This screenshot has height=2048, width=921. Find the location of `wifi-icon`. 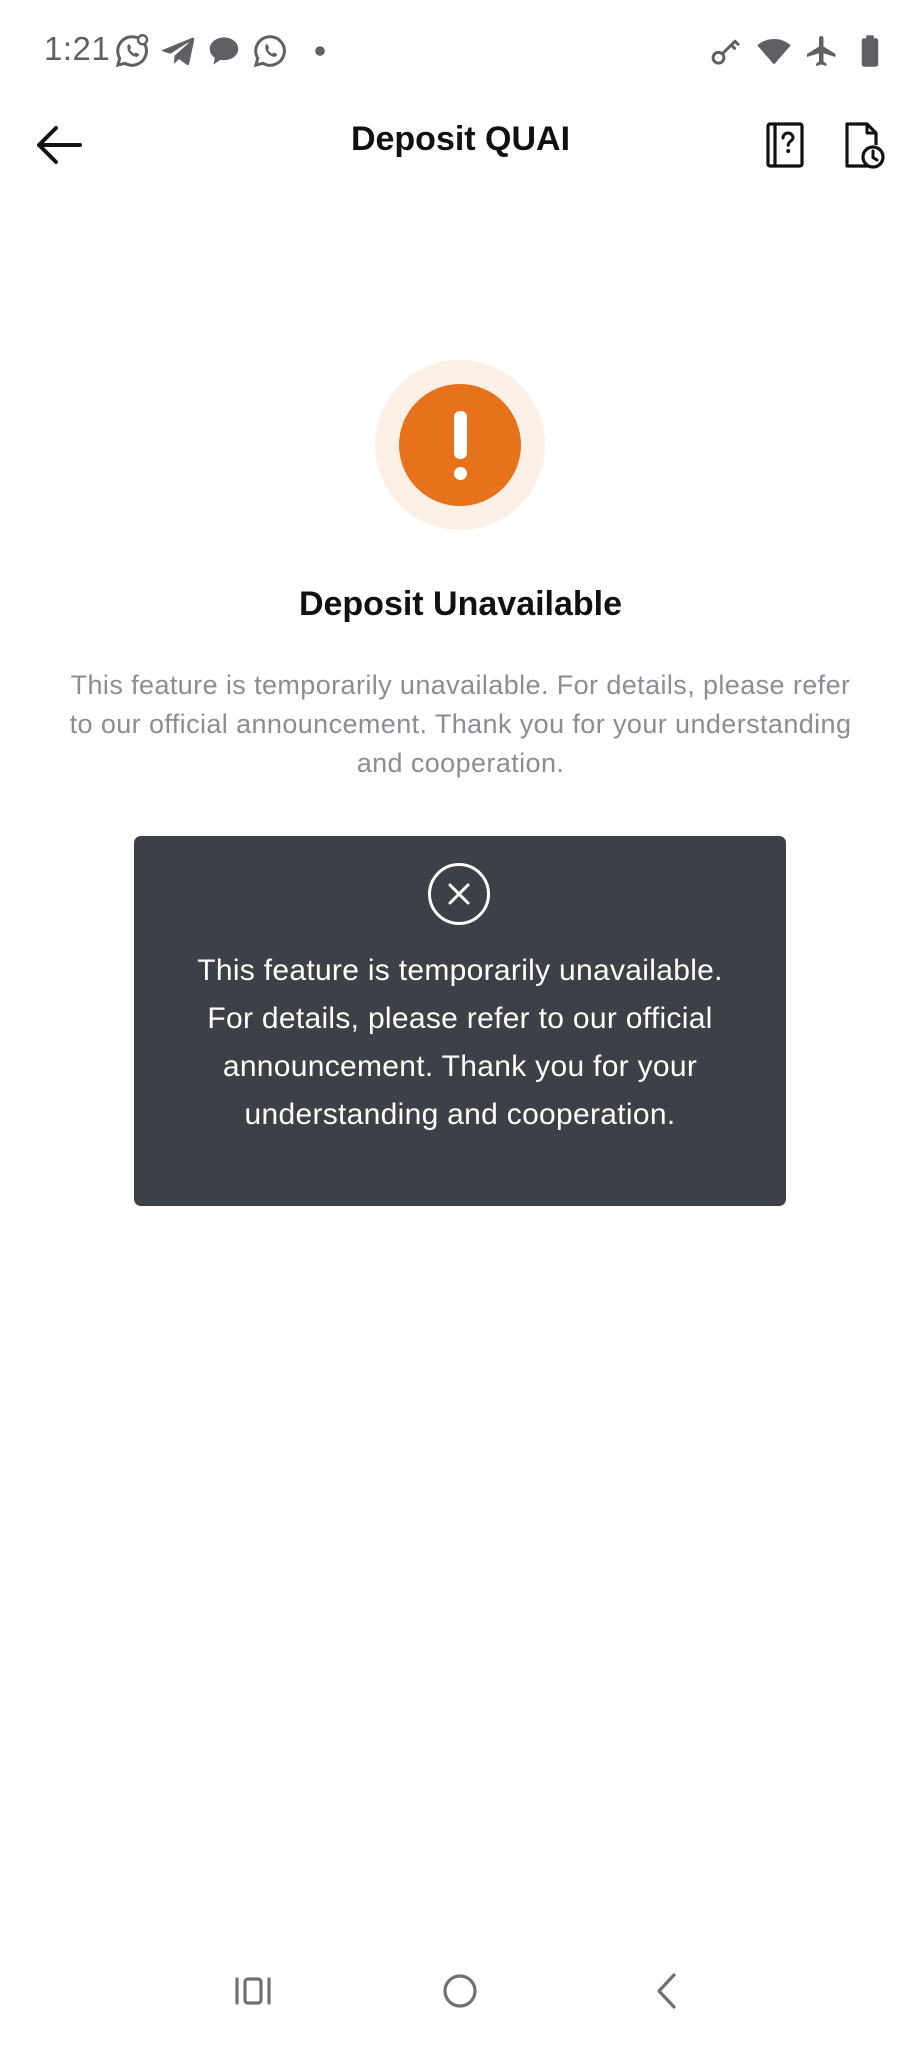

wifi-icon is located at coordinates (774, 51).